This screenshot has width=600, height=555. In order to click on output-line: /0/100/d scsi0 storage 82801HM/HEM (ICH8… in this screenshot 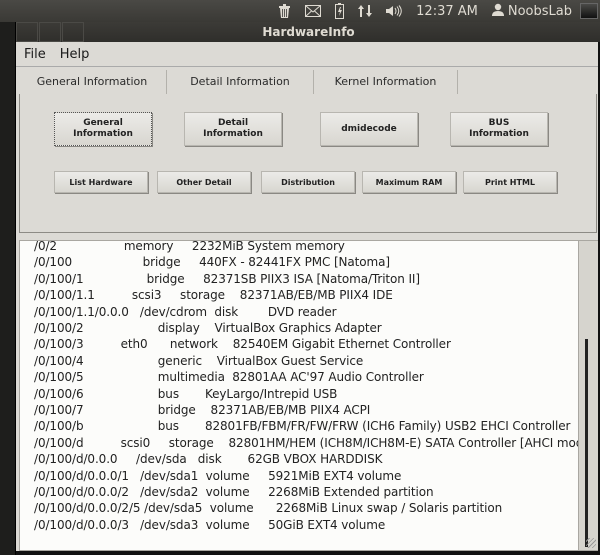, I will do `click(306, 442)`.